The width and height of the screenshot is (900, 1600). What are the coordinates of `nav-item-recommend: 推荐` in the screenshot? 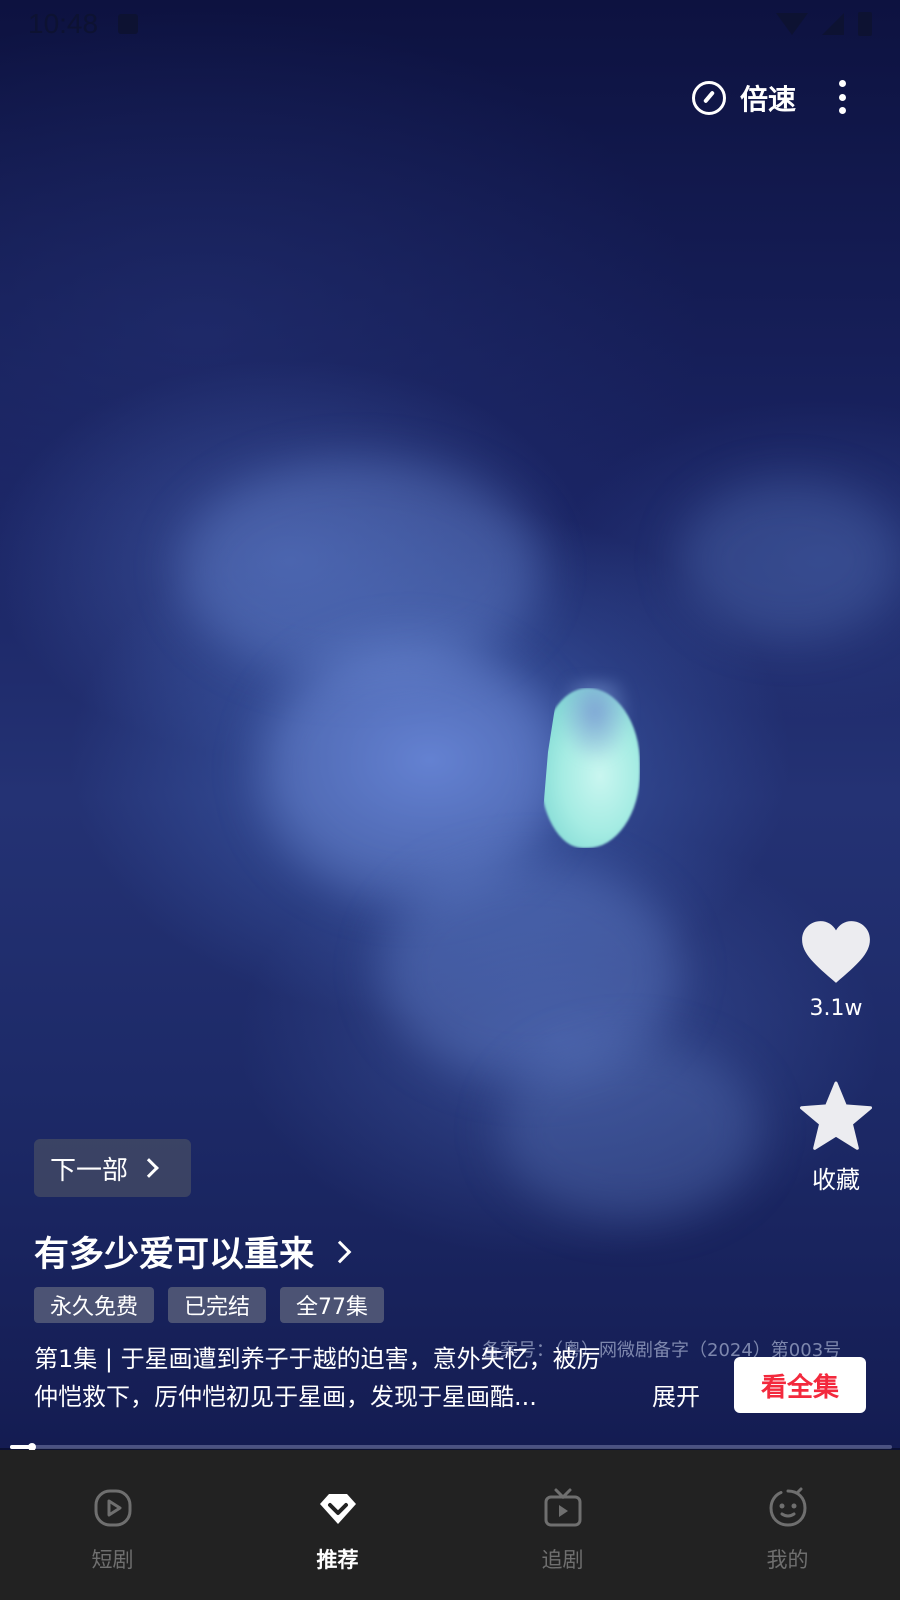 It's located at (337, 1525).